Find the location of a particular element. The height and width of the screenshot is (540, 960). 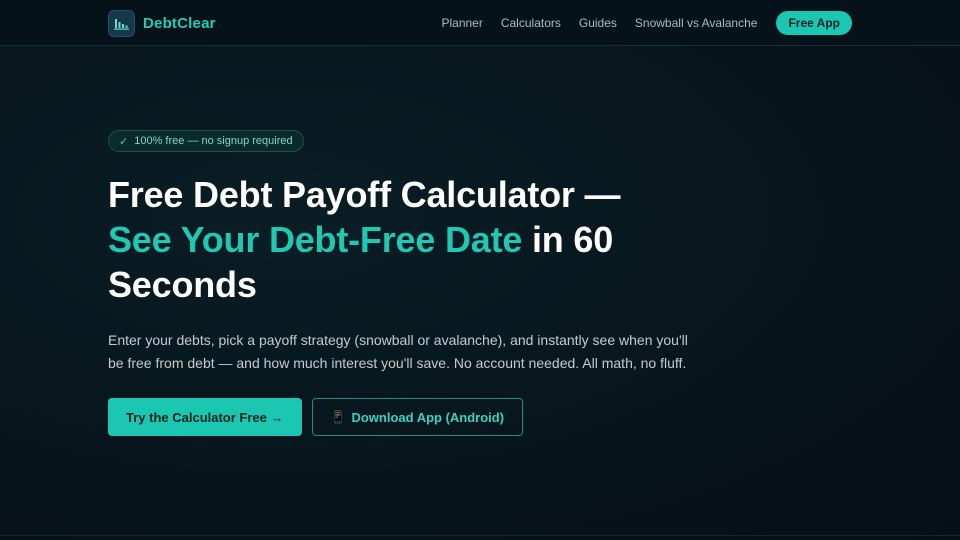

bar-chart-icon is located at coordinates (121, 23).